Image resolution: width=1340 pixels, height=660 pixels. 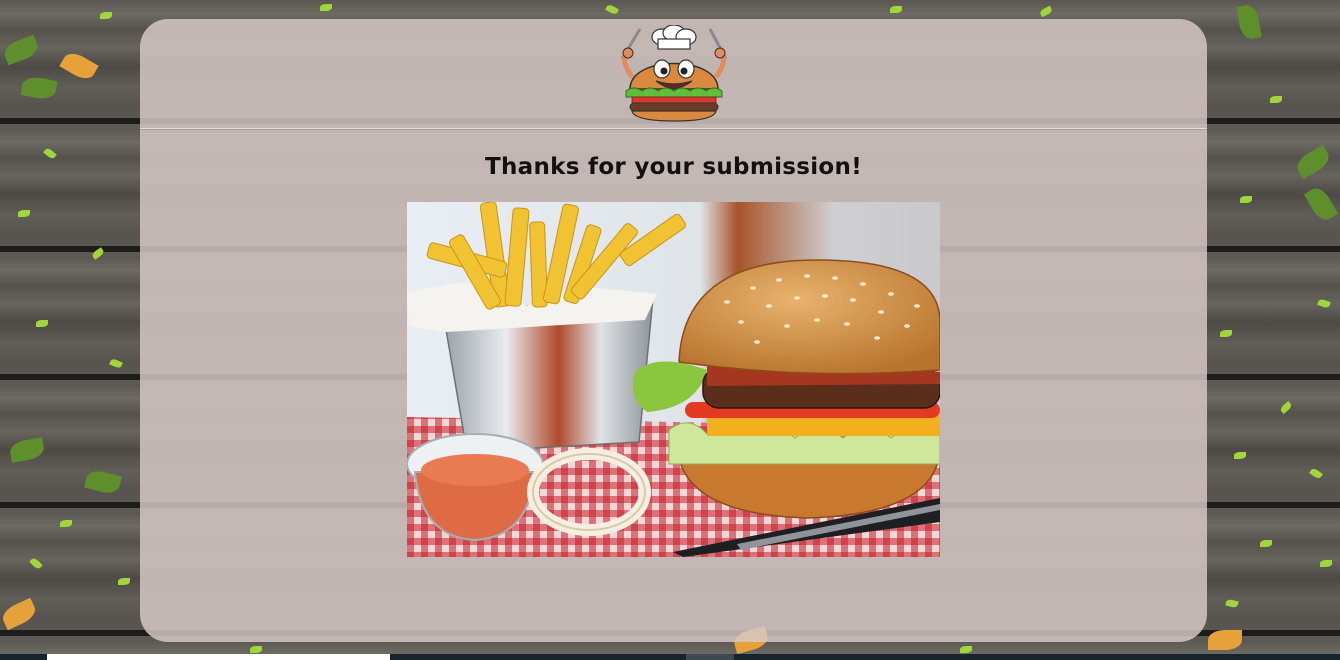 I want to click on card-header, so click(x=673, y=74).